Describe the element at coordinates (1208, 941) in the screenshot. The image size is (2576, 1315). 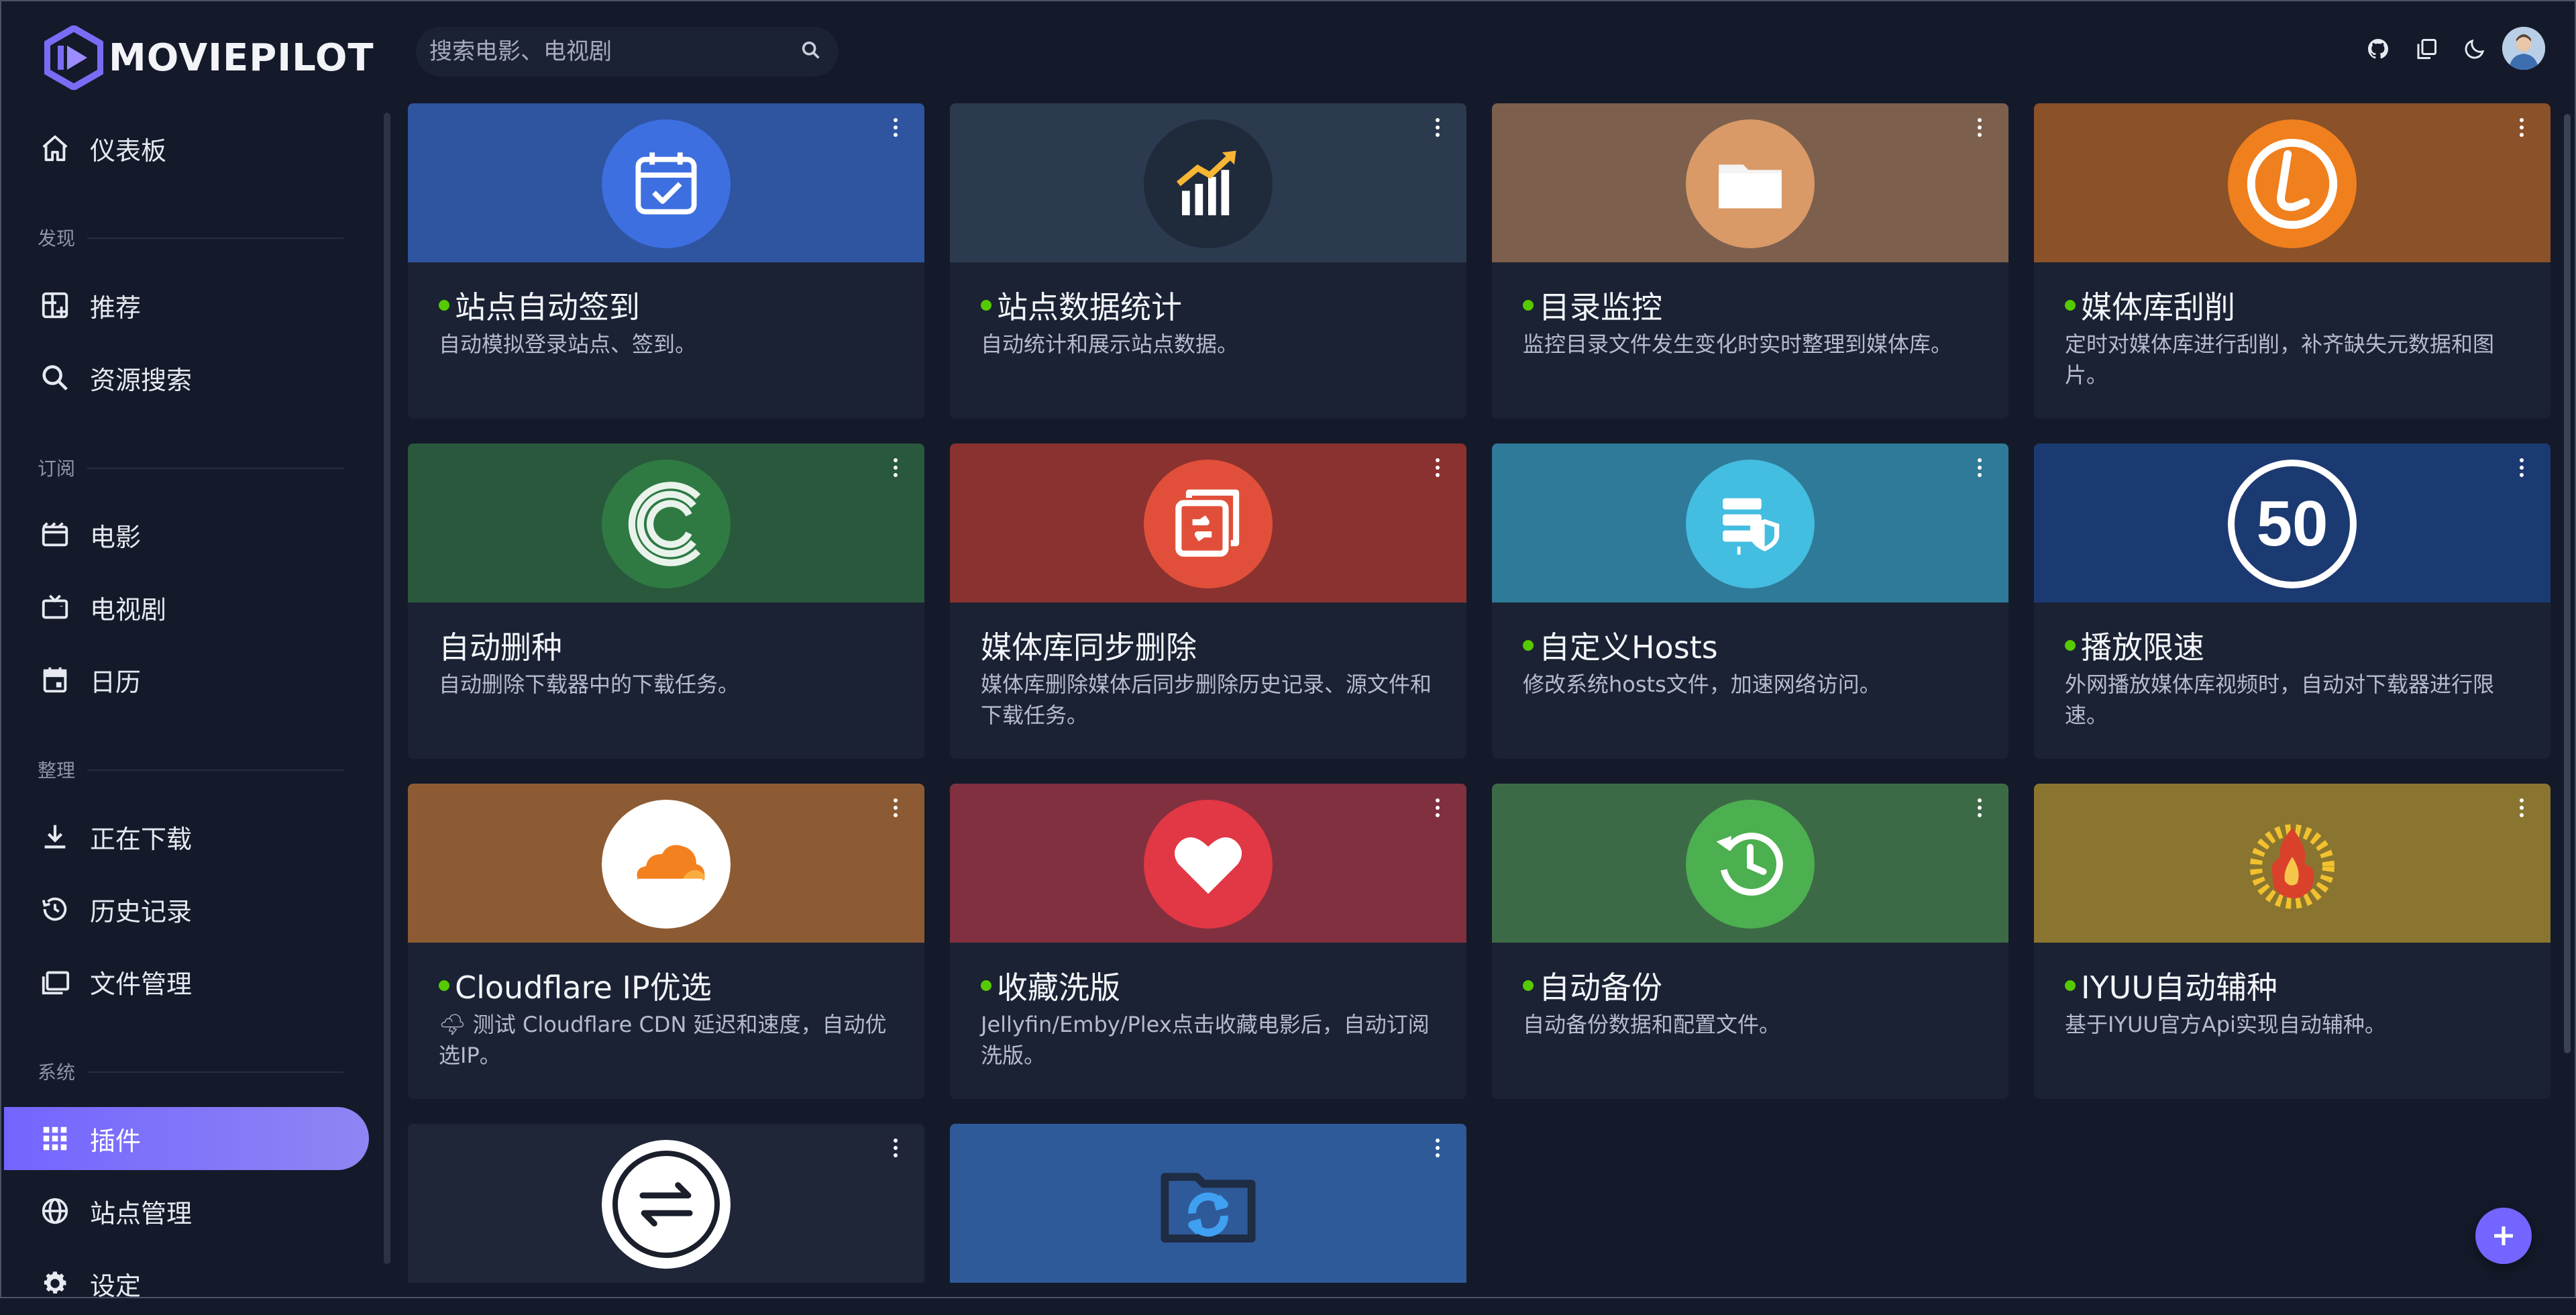
I see `plugin-card: 收藏洗版 Jellyfin/Emby/Plex点击收藏电影后，自动订阅洗版。` at that location.